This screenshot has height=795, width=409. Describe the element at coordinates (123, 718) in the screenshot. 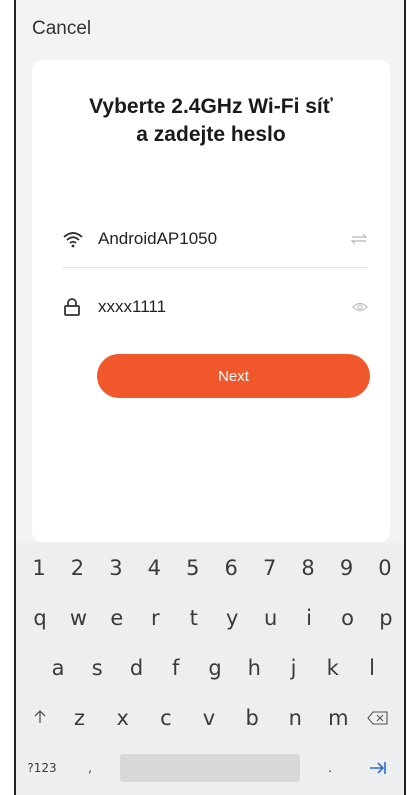

I see `letter-key: x` at that location.